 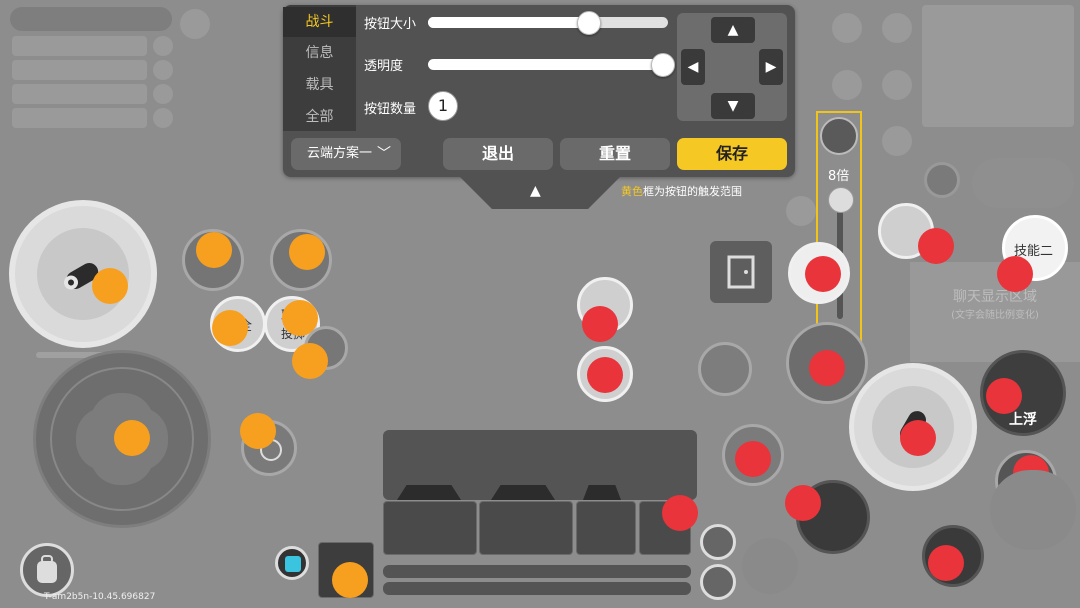 What do you see at coordinates (1023, 183) in the screenshot?
I see `teammate-portraits` at bounding box center [1023, 183].